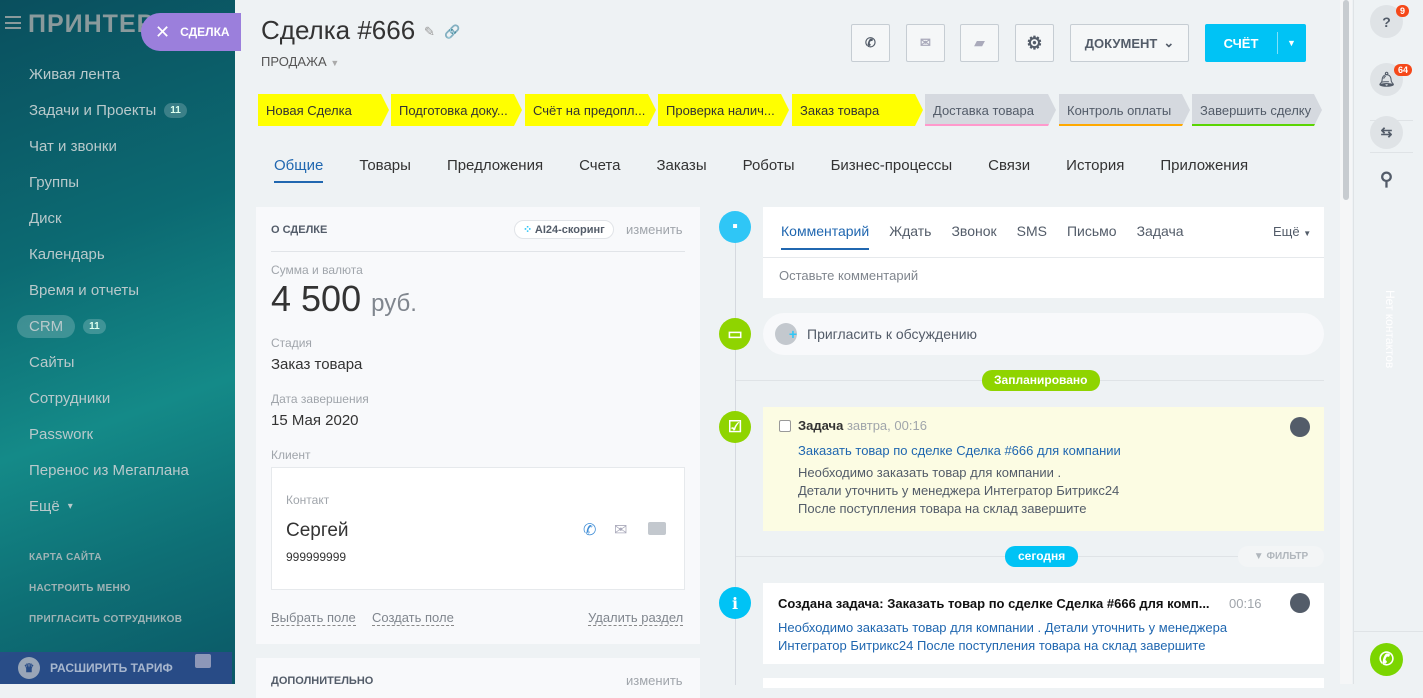  I want to click on invite-employees-link: ПРИГЛАСИТЬ СОТРУДНИКОВ, so click(105, 619).